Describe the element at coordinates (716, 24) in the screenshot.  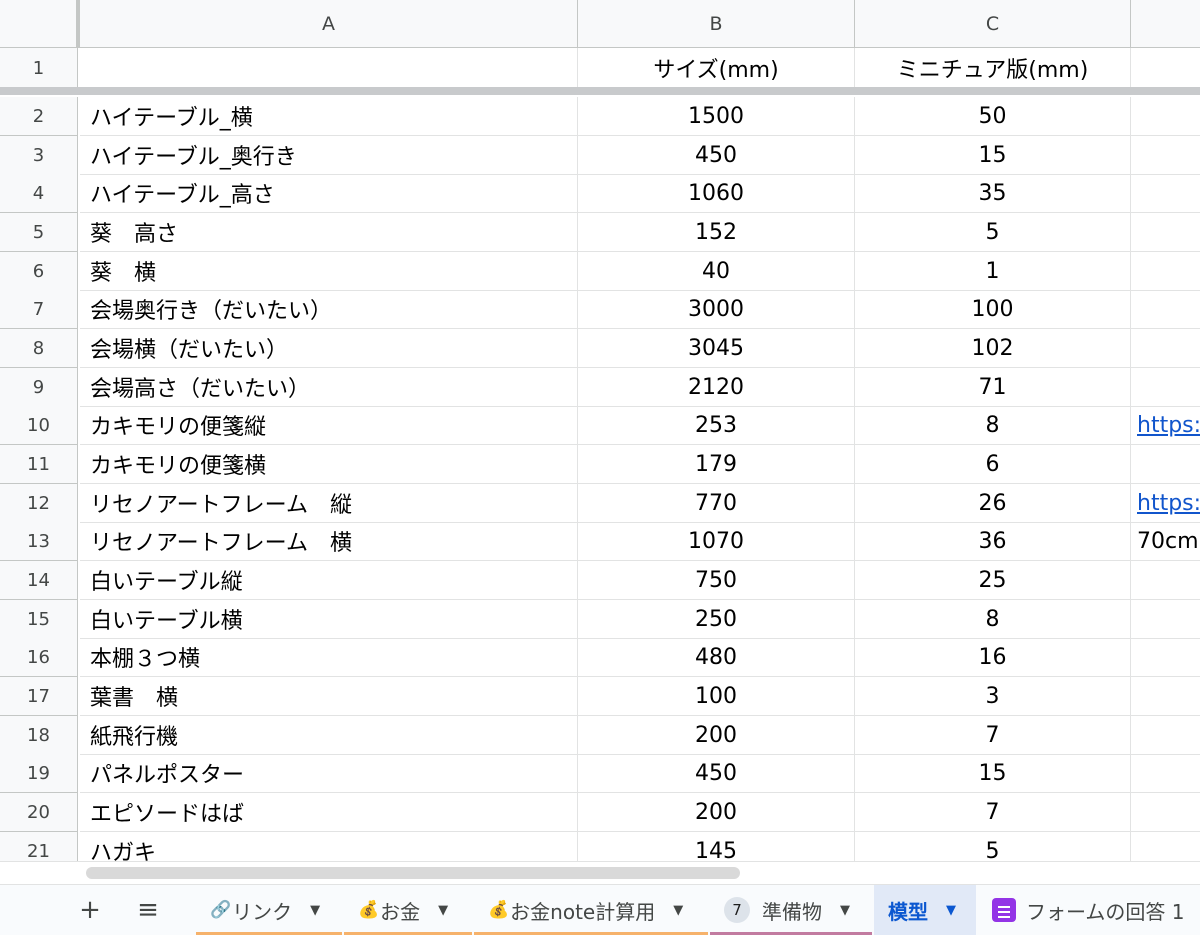
I see `column-header-b: B` at that location.